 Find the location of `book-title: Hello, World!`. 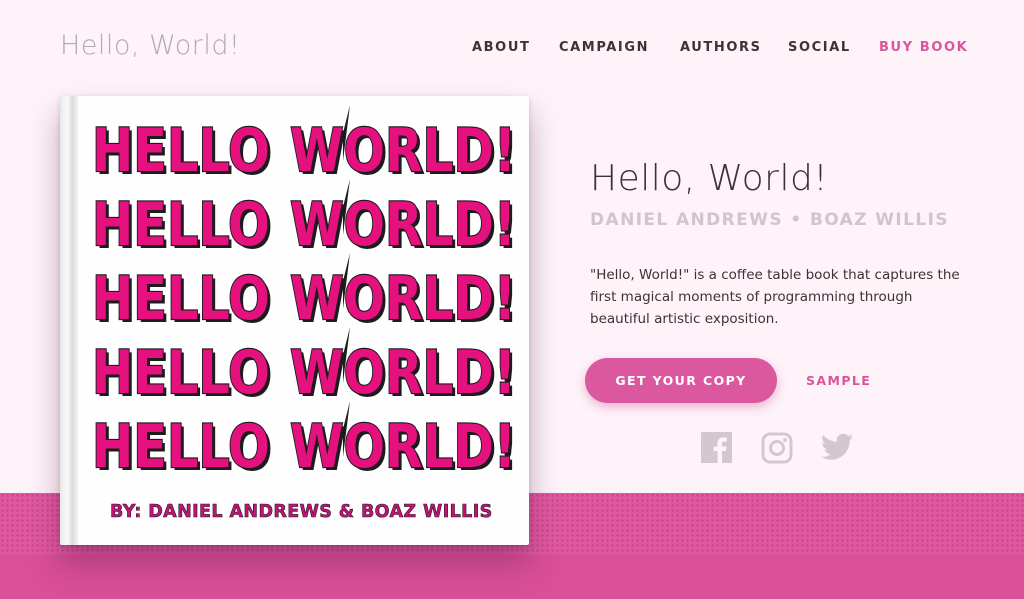

book-title: Hello, World! is located at coordinates (709, 178).